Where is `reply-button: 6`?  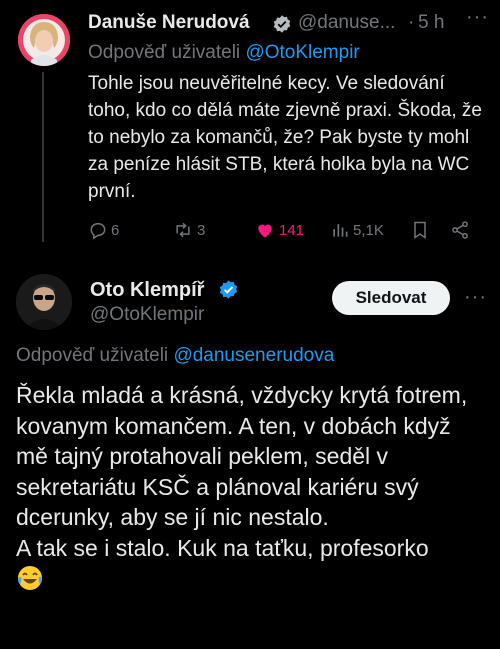 reply-button: 6 is located at coordinates (103, 230).